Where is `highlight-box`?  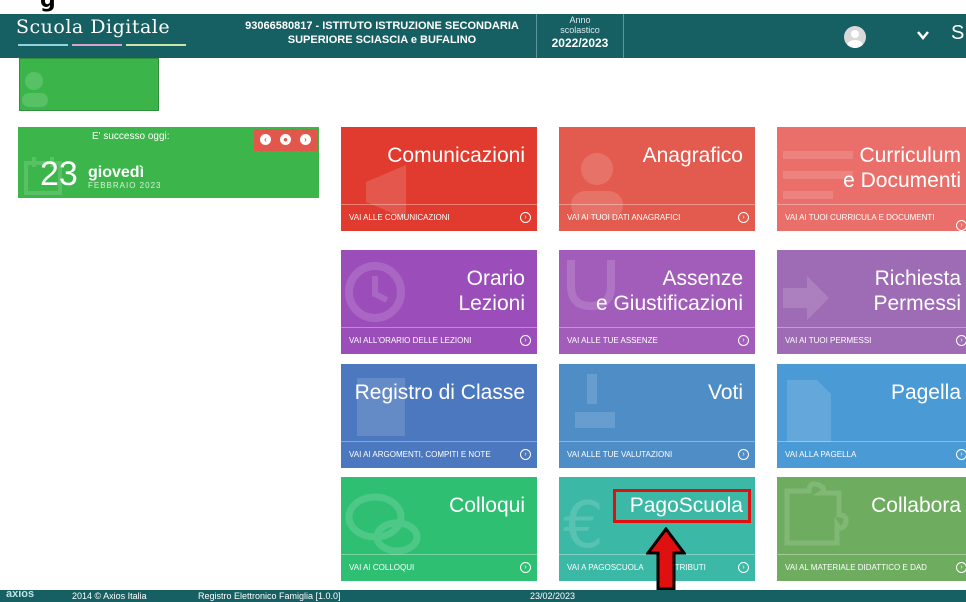
highlight-box is located at coordinates (682, 506).